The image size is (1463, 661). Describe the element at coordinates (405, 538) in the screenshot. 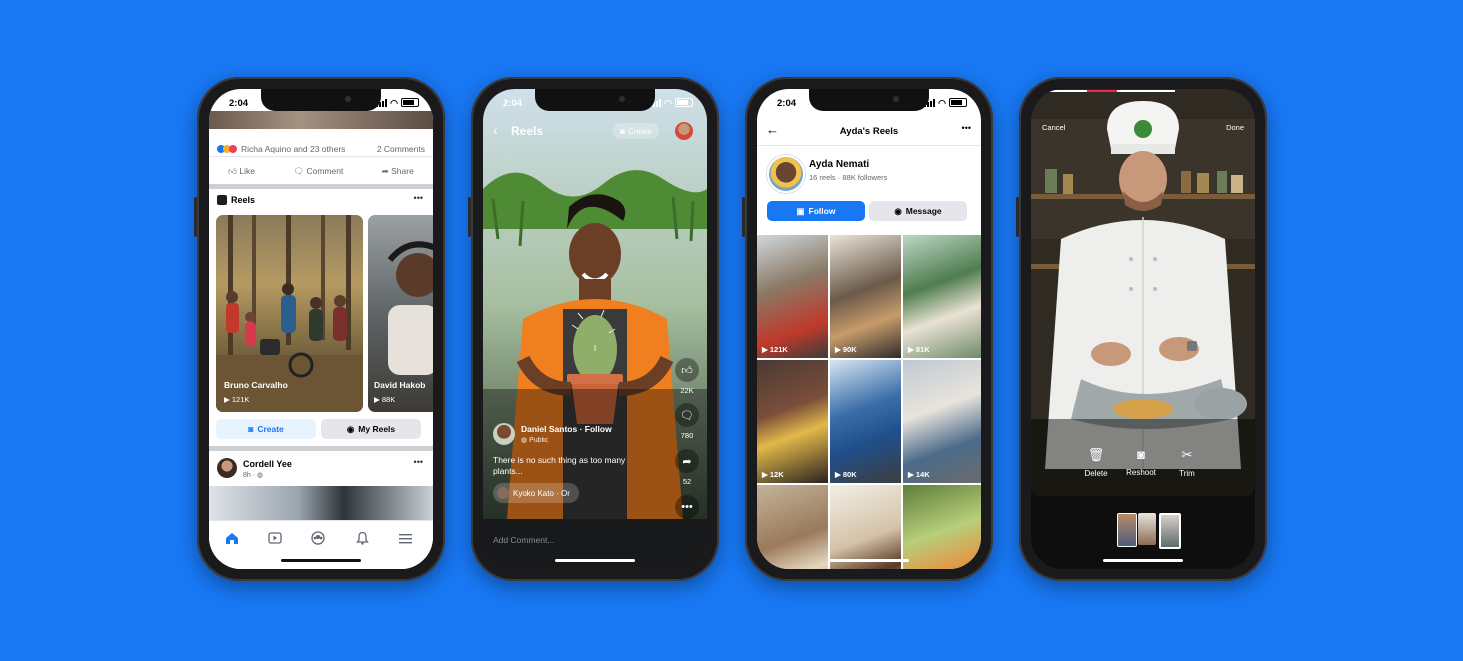

I see `menu-icon` at that location.